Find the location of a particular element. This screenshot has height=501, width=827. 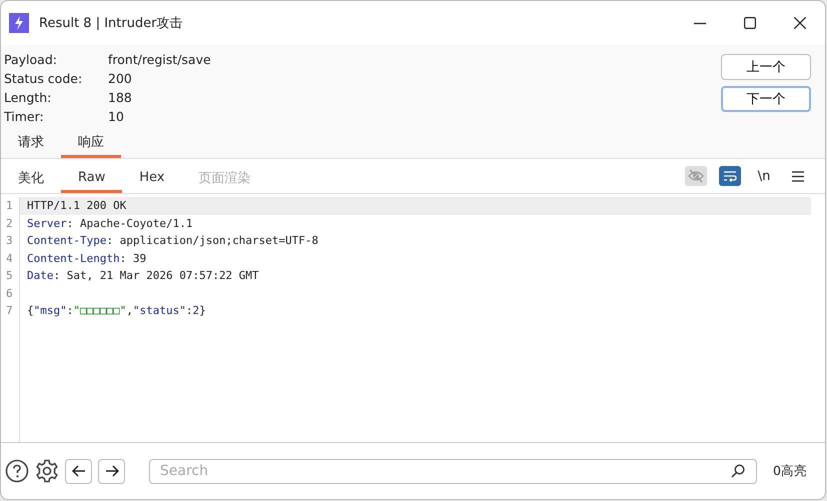

code-line: Server: Apache-Coyote/1.1 is located at coordinates (109, 224).